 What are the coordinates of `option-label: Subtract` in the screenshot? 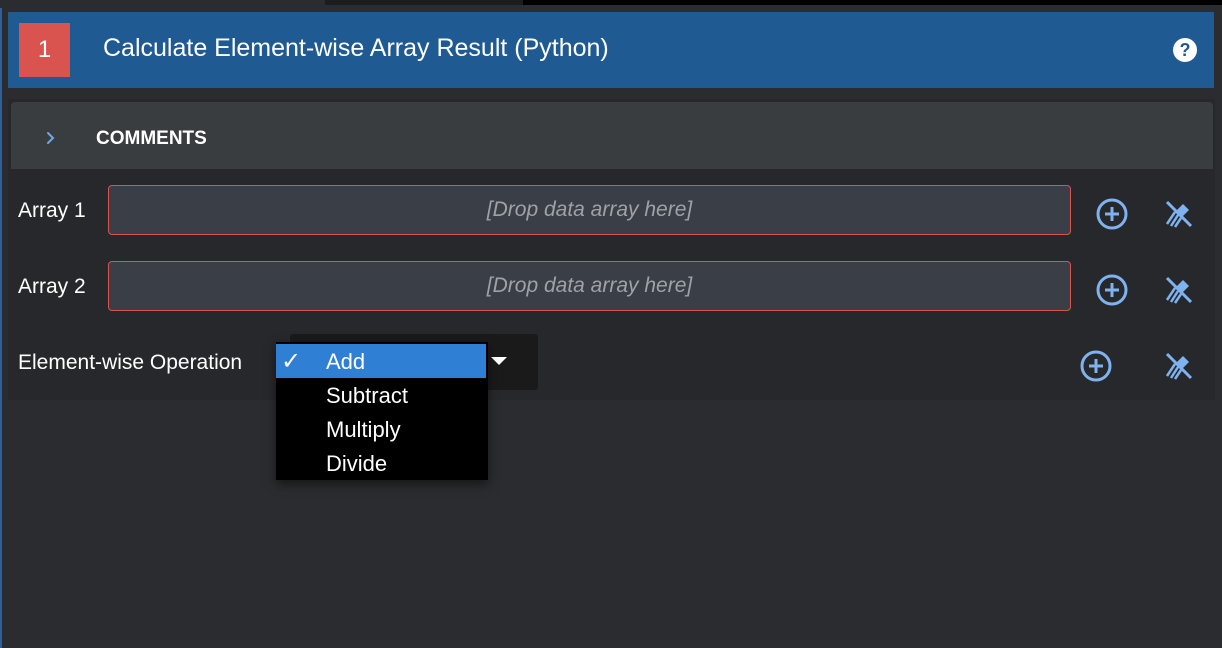 It's located at (367, 395).